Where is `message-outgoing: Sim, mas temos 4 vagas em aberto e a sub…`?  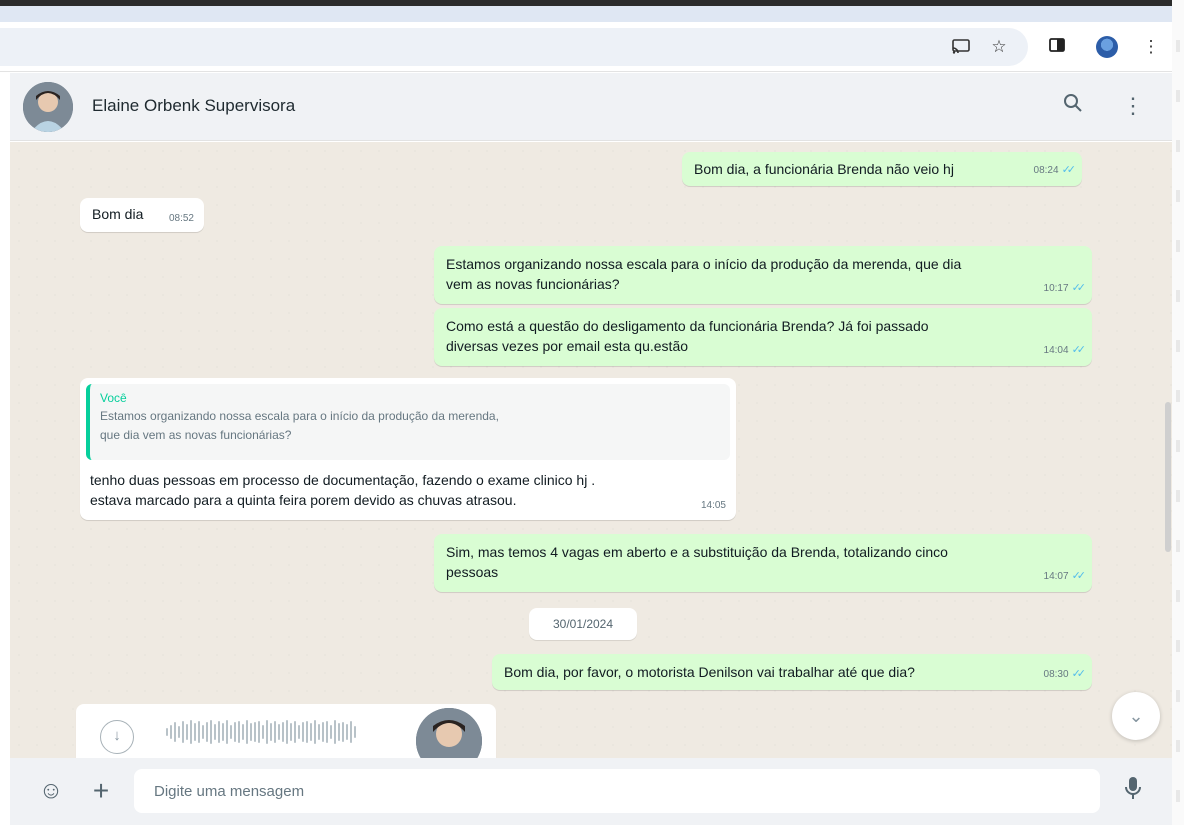 message-outgoing: Sim, mas temos 4 vagas em aberto e a sub… is located at coordinates (763, 563).